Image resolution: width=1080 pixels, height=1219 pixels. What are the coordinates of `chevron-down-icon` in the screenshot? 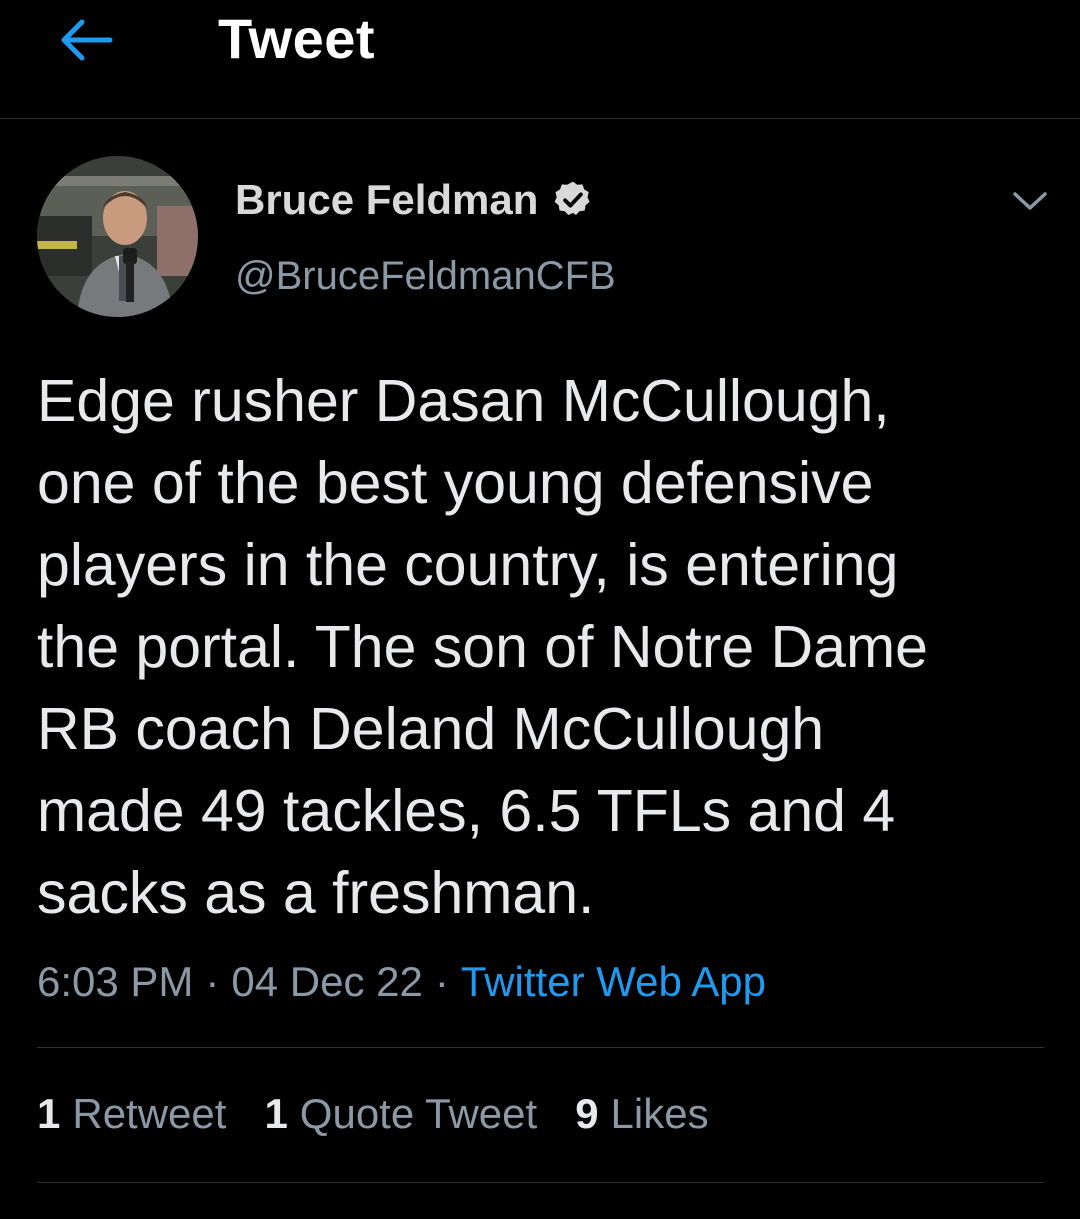 It's located at (1030, 201).